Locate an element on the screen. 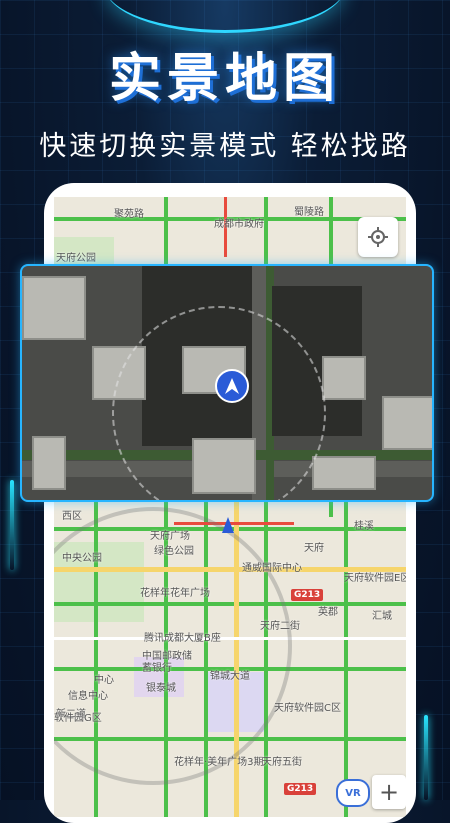 Image resolution: width=450 pixels, height=823 pixels. map-label: 锦城大道 is located at coordinates (230, 676).